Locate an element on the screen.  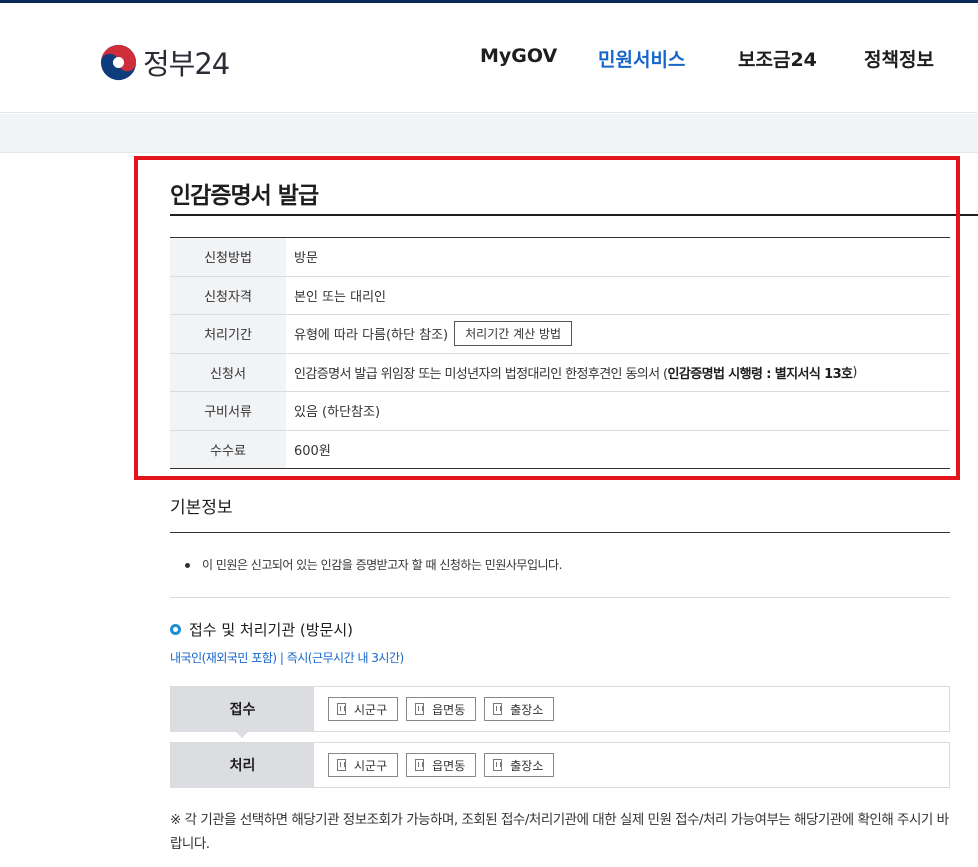
agency-section-title: 접수 및 처리기관 (방문시) is located at coordinates (261, 629).